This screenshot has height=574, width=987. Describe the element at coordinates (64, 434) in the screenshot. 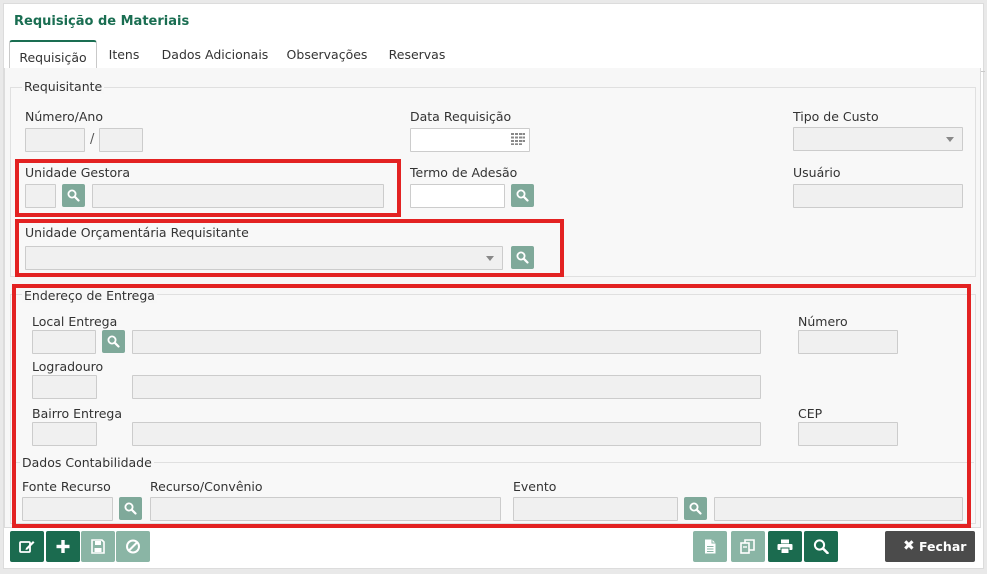

I see `bairro-code-input` at that location.